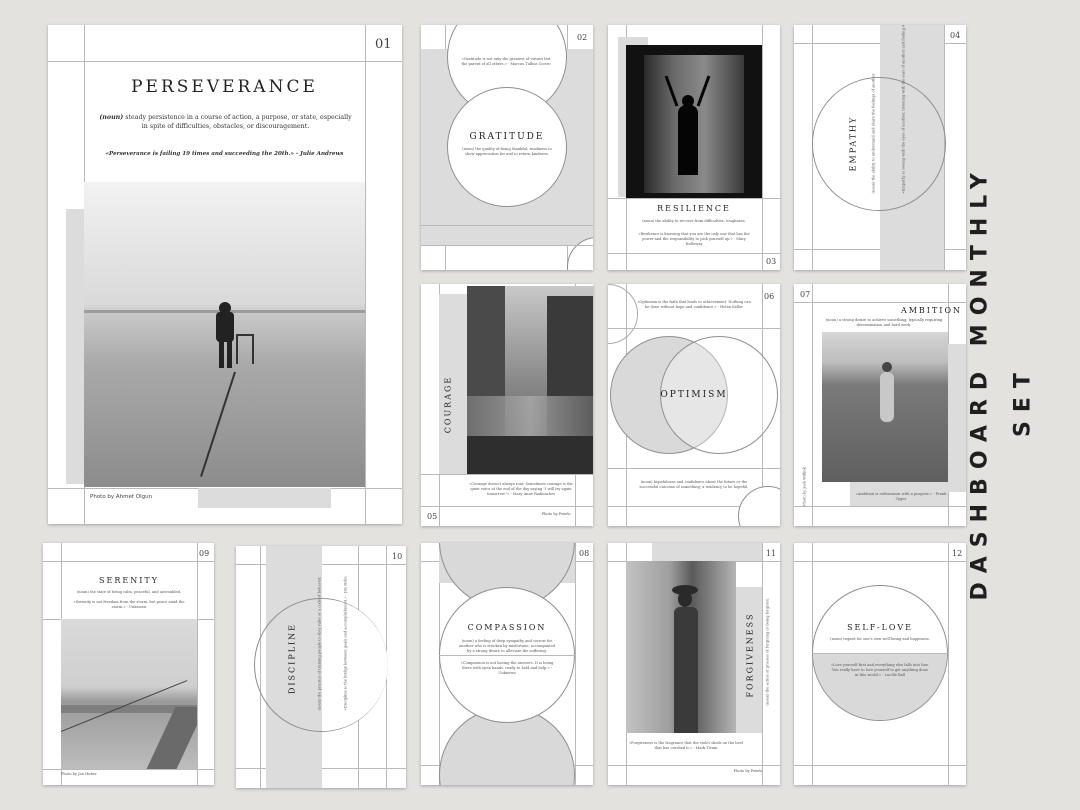 The image size is (1080, 810). What do you see at coordinates (750, 655) in the screenshot?
I see `page-title: FORGIVENESS` at bounding box center [750, 655].